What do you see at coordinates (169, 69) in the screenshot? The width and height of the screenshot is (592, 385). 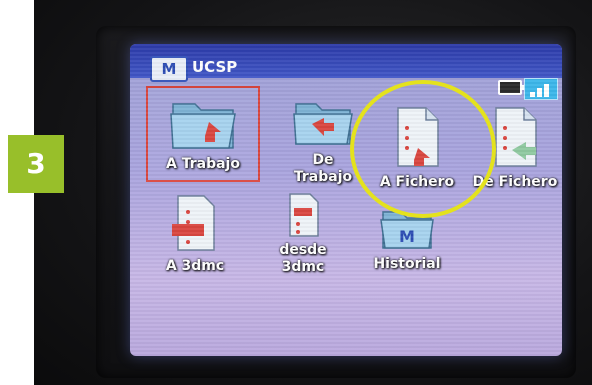 I see `menu-button: M` at bounding box center [169, 69].